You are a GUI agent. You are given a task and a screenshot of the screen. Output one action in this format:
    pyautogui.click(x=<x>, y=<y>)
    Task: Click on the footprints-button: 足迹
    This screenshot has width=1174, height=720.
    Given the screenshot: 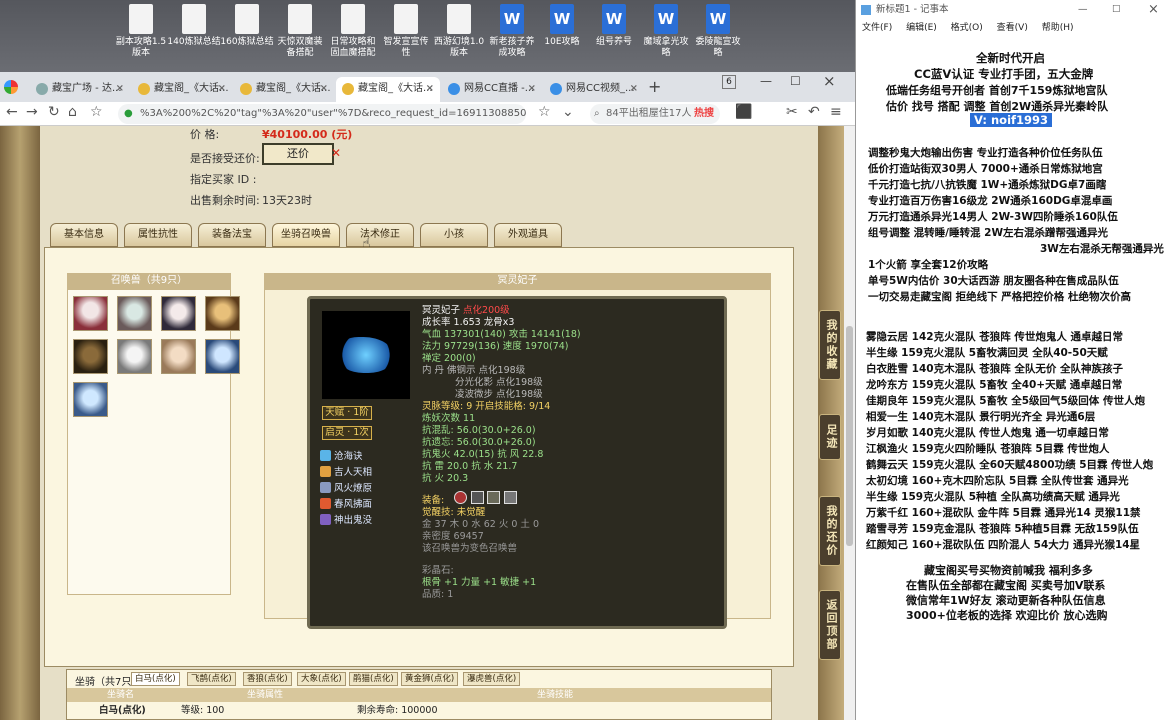 What is the action you would take?
    pyautogui.click(x=830, y=437)
    